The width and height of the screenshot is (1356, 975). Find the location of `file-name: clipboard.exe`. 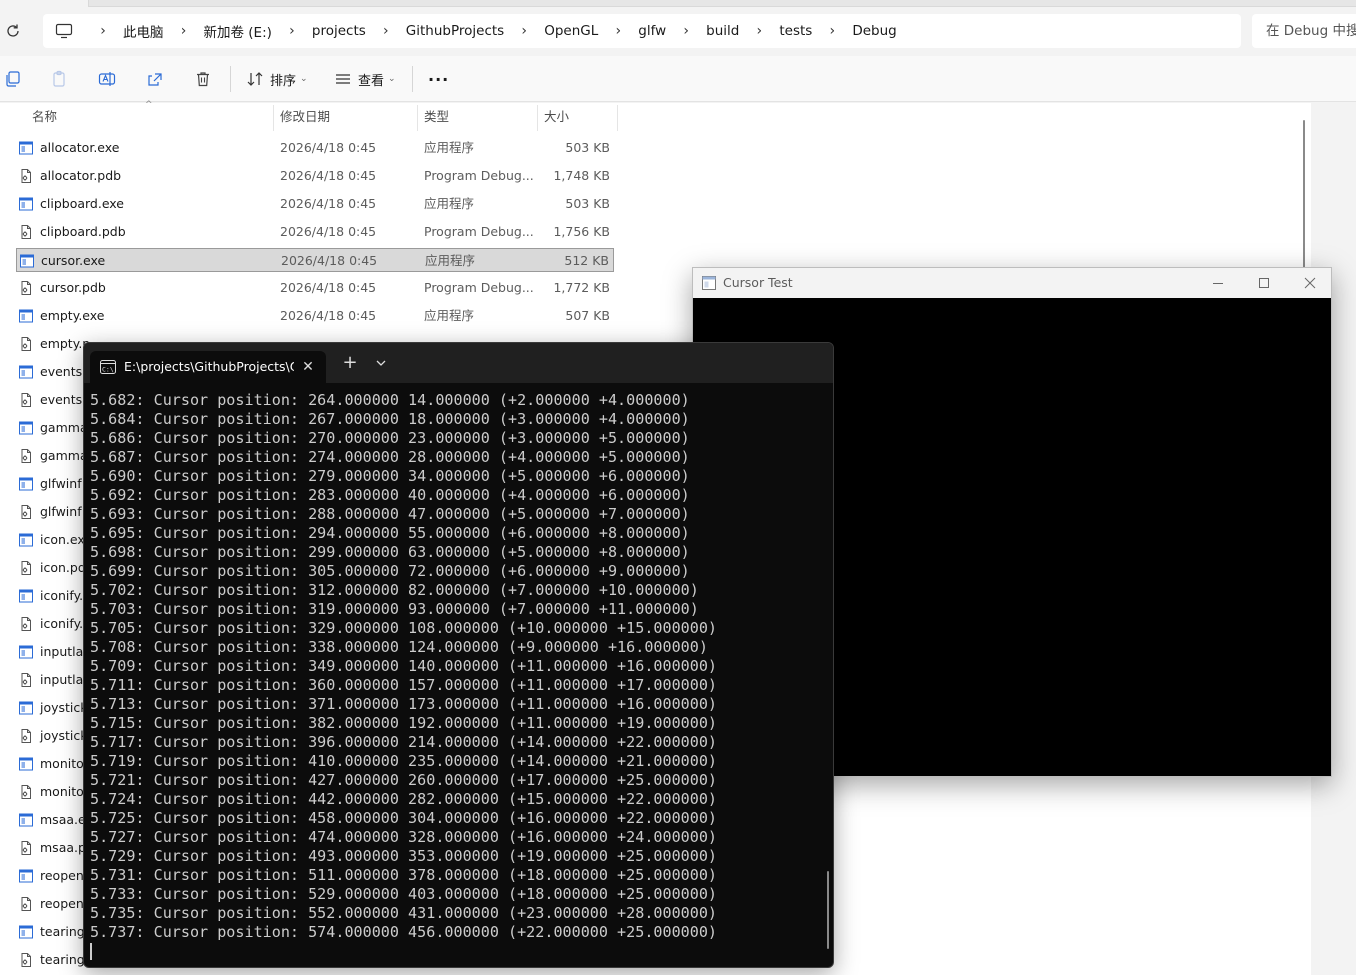

file-name: clipboard.exe is located at coordinates (82, 203).